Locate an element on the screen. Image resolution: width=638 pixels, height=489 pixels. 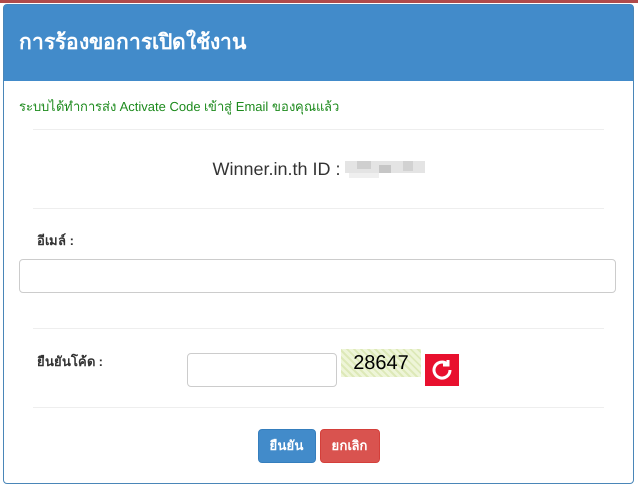
email-field is located at coordinates (317, 275).